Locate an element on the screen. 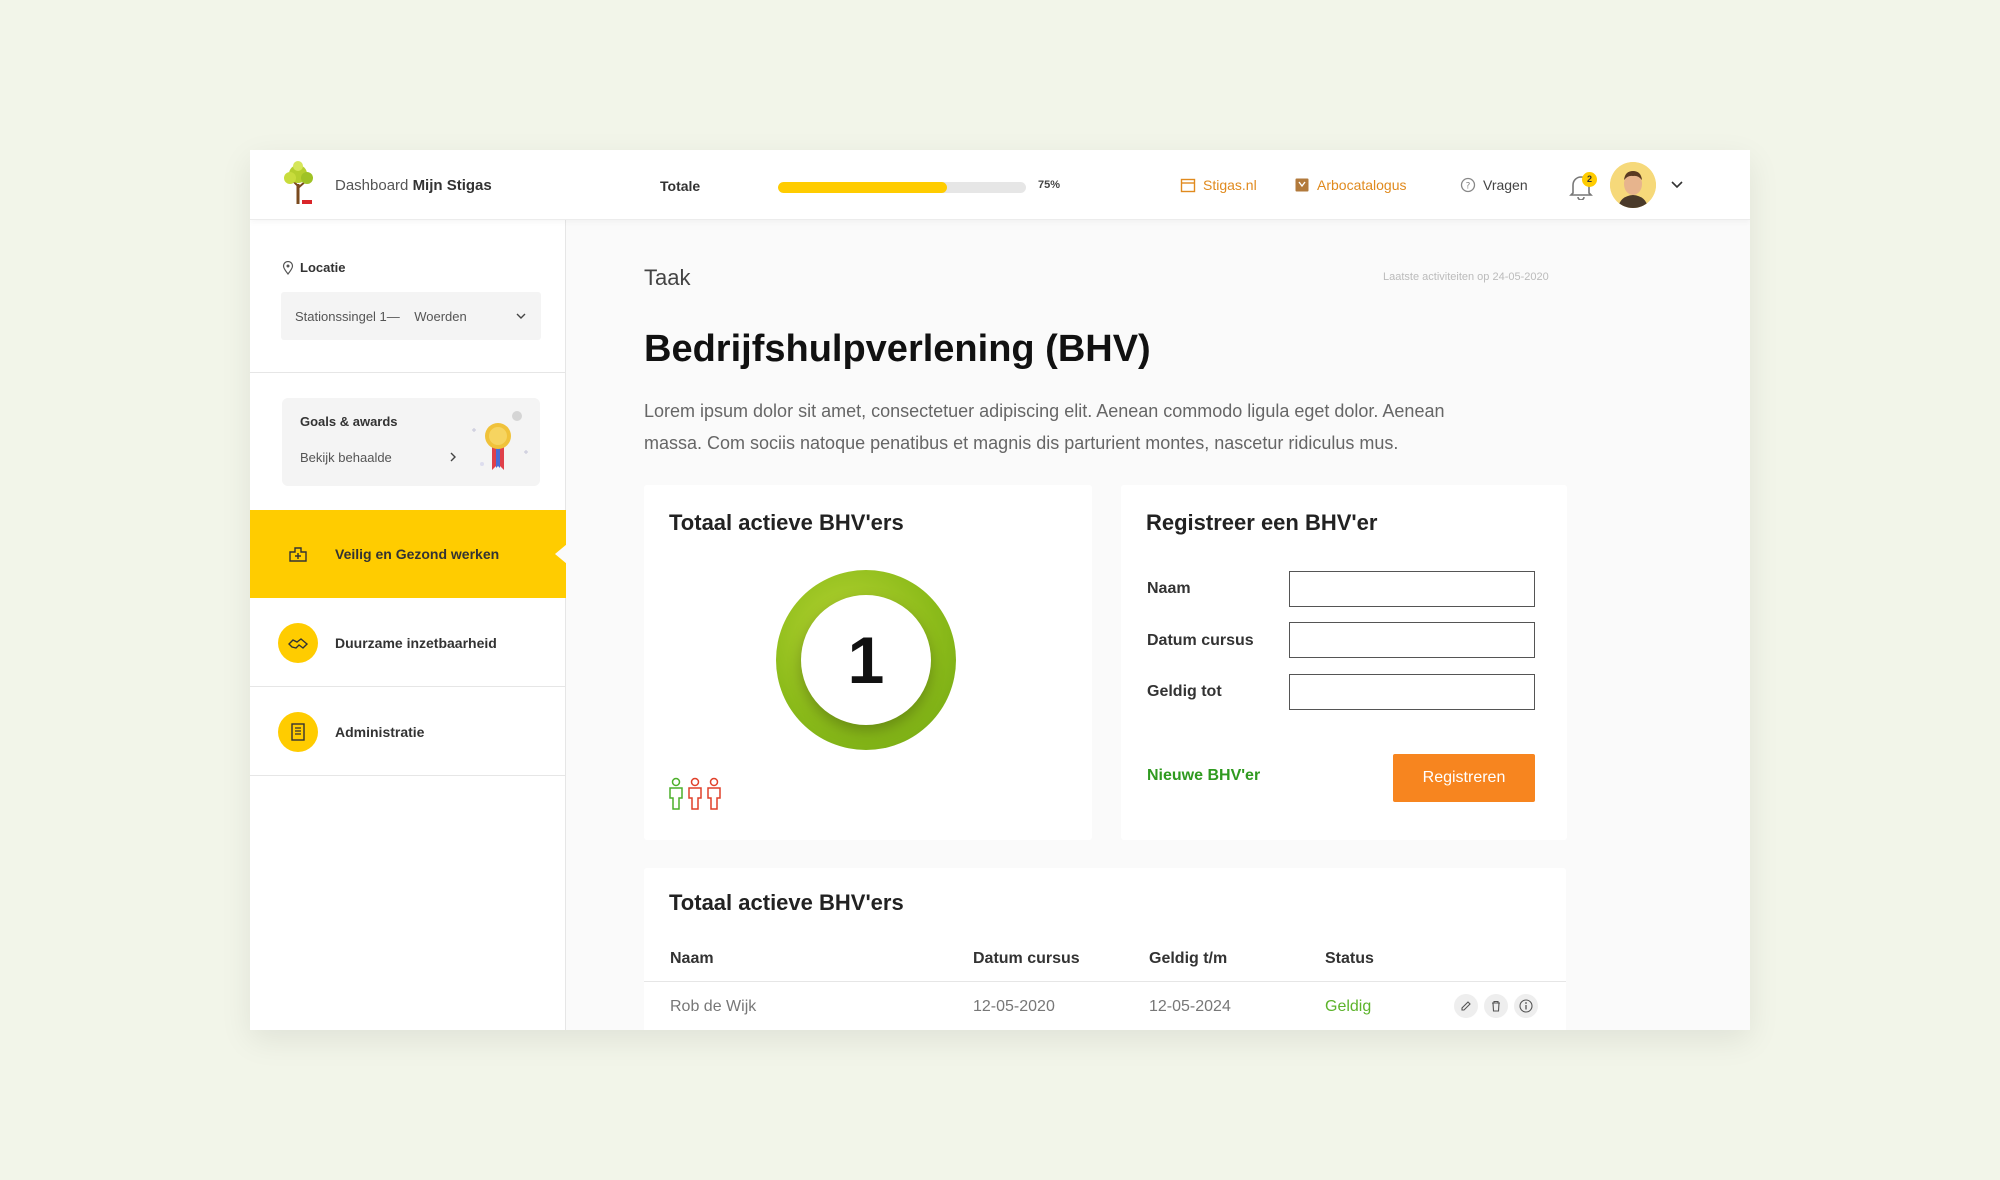 The height and width of the screenshot is (1180, 2000). arbocatalogus-link: Arbocatalogus is located at coordinates (1350, 185).